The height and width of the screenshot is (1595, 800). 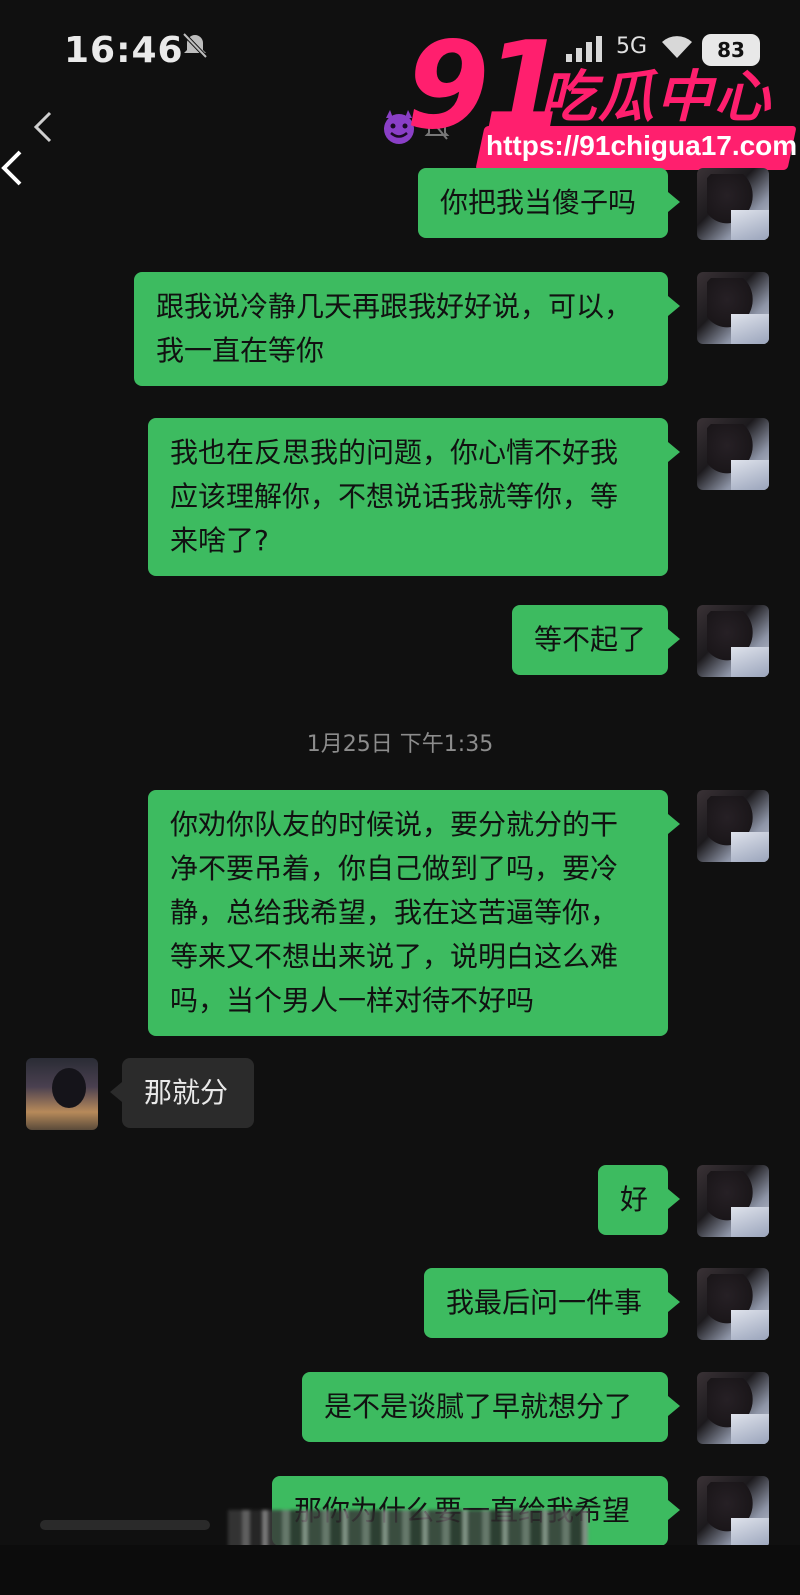 I want to click on back-arrow-icon, so click(x=12, y=168).